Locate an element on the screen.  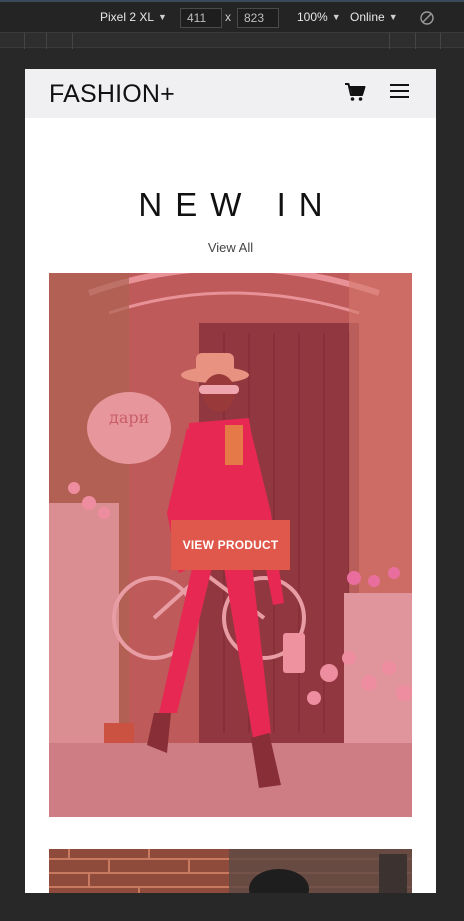
viewport-width-input: 411 is located at coordinates (201, 18).